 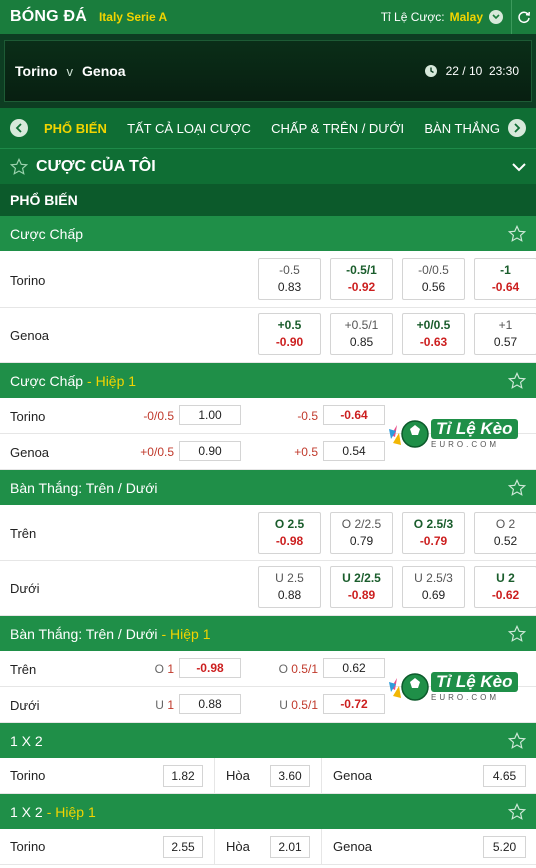 What do you see at coordinates (268, 166) in the screenshot?
I see `my-bets-header: CƯỢC CỦA TÔI` at bounding box center [268, 166].